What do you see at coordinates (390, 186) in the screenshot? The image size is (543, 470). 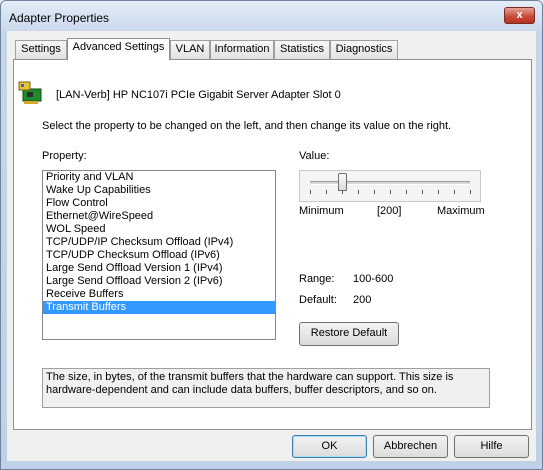 I see `value-slider` at bounding box center [390, 186].